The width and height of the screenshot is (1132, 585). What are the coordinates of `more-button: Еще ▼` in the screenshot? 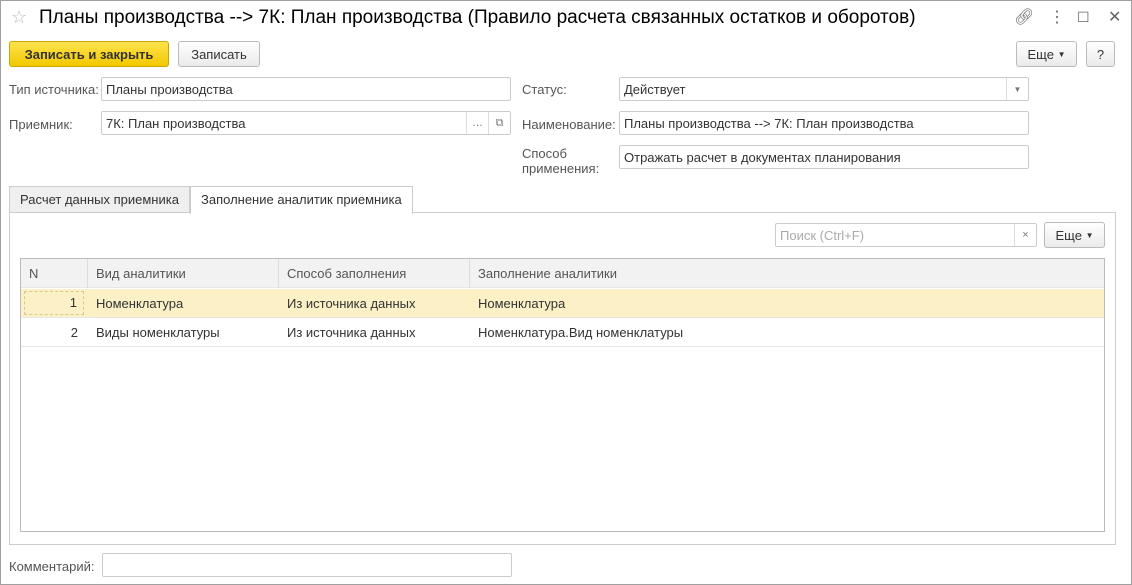 It's located at (1046, 54).